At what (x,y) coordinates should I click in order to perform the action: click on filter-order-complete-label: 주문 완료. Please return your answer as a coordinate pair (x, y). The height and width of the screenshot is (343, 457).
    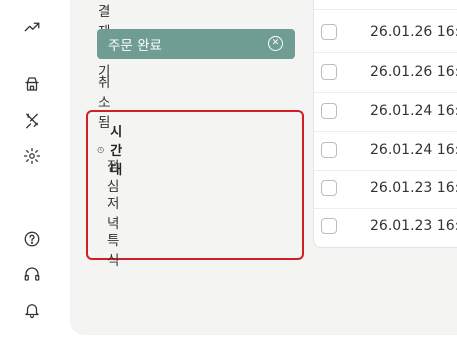
    Looking at the image, I should click on (135, 46).